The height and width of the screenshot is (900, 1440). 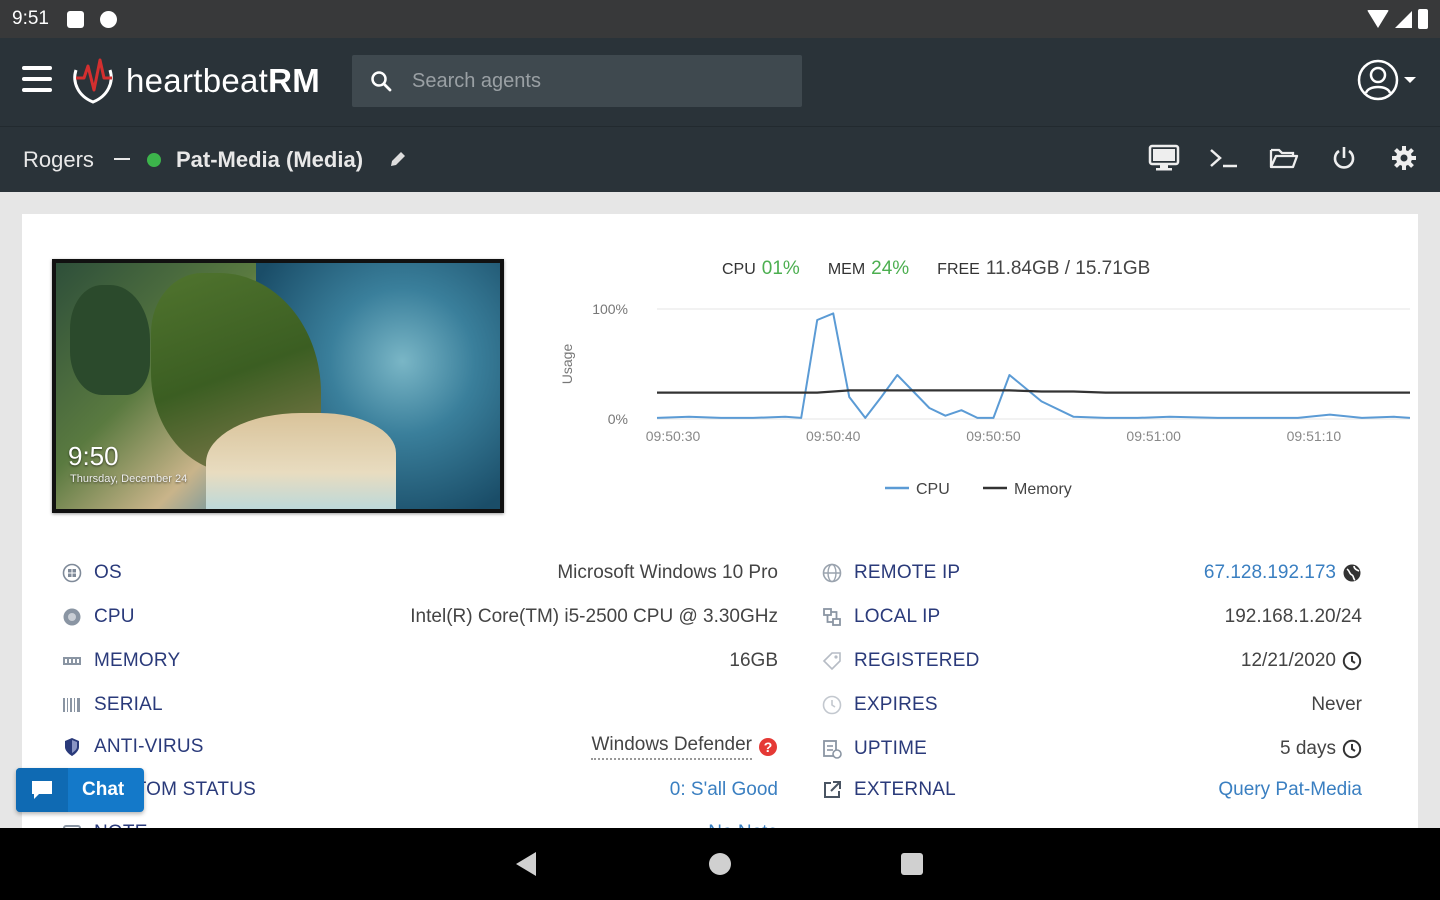 What do you see at coordinates (673, 436) in the screenshot?
I see `x-tick-label: 09:50:30` at bounding box center [673, 436].